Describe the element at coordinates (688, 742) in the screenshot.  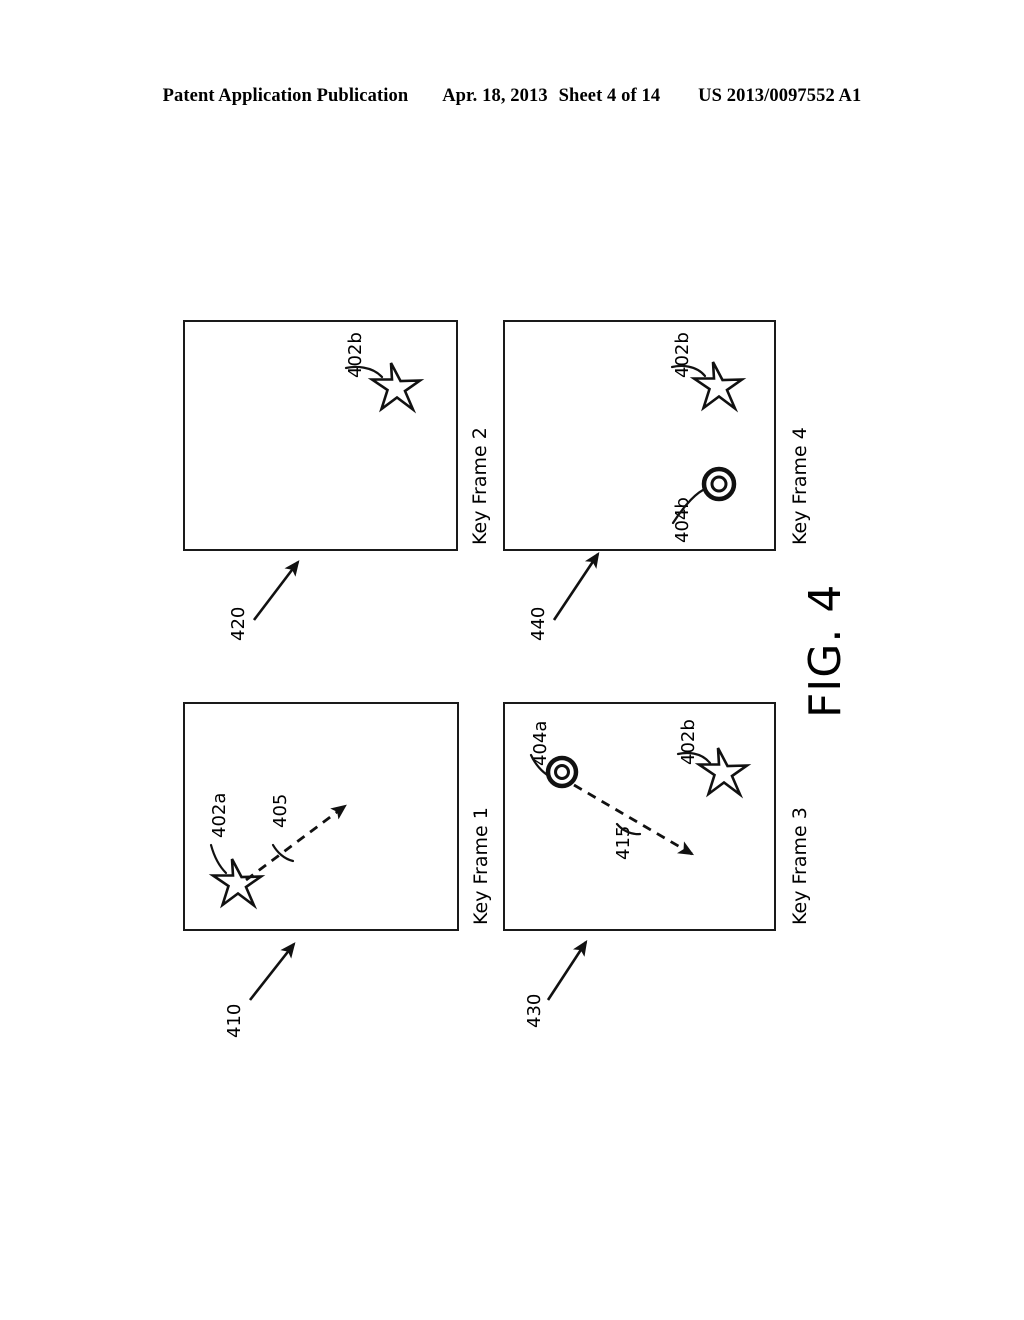
I see `object-label-402b-frame3: 402b` at that location.